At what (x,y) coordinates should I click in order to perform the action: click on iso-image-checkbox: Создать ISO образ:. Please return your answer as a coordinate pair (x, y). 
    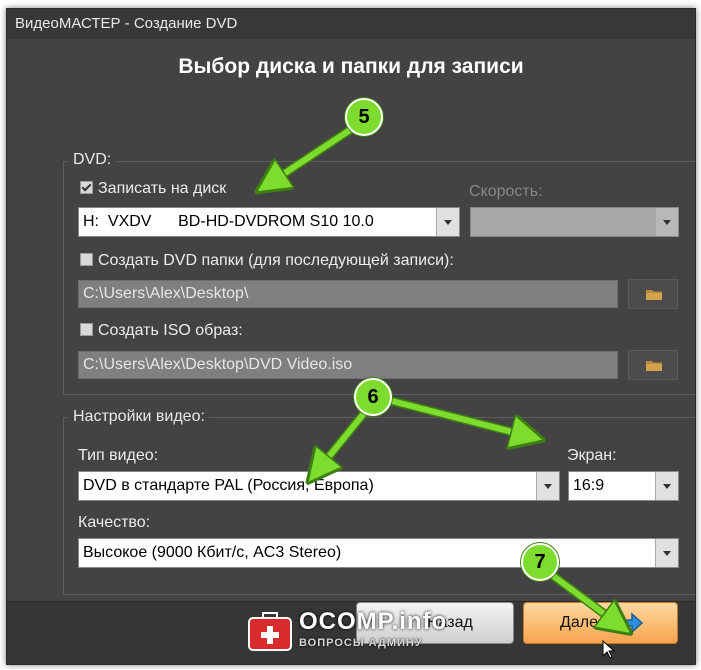
    Looking at the image, I should click on (161, 331).